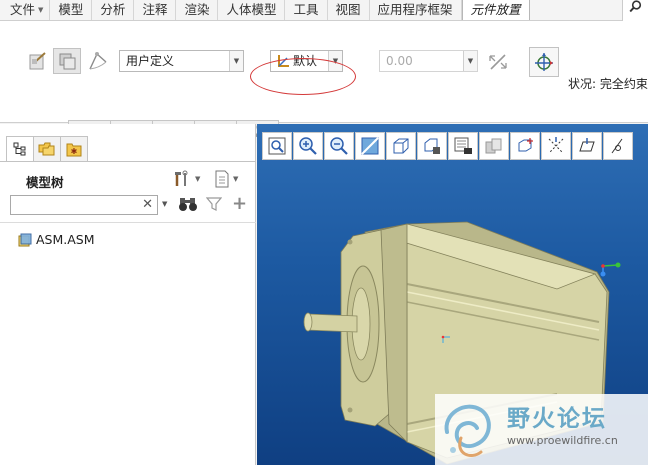  What do you see at coordinates (349, 10) in the screenshot?
I see `tab-view: 视图` at bounding box center [349, 10].